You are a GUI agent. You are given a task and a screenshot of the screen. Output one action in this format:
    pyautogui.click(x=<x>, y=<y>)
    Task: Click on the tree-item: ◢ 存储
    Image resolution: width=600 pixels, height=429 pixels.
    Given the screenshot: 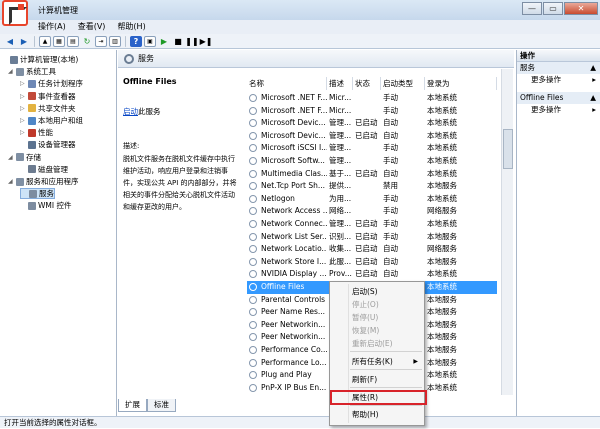 What is the action you would take?
    pyautogui.click(x=24, y=157)
    